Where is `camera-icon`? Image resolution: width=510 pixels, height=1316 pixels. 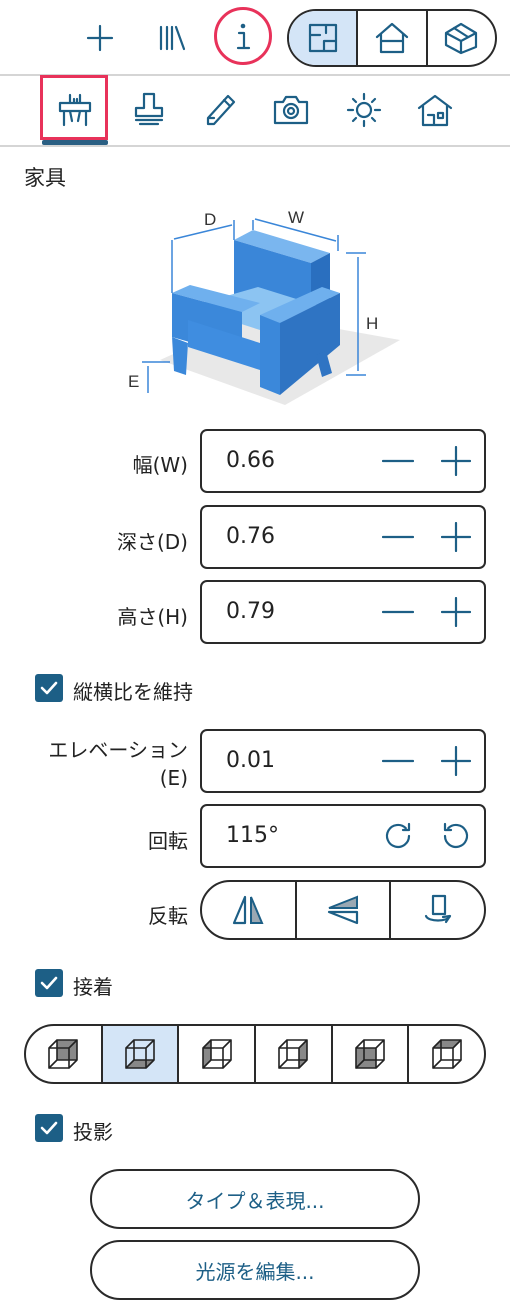
camera-icon is located at coordinates (291, 110).